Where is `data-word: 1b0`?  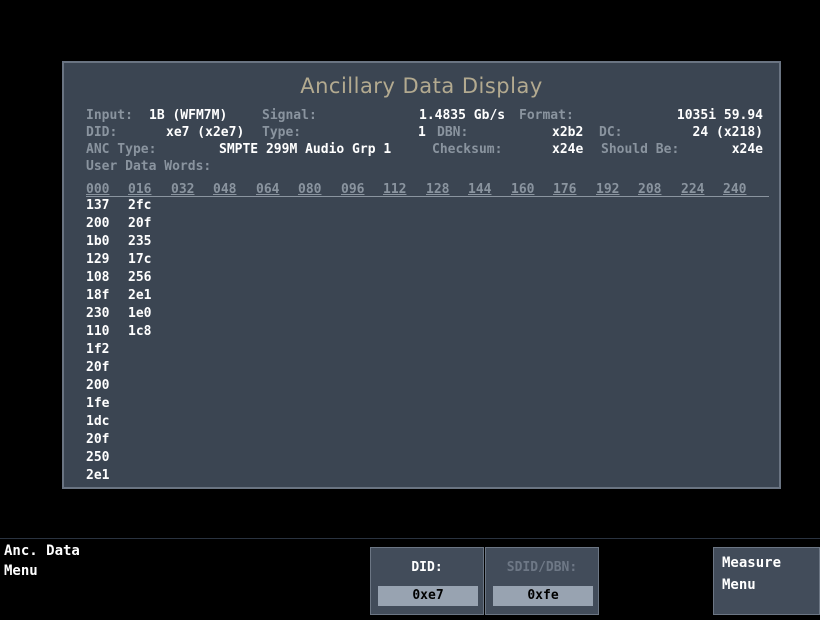 data-word: 1b0 is located at coordinates (98, 241).